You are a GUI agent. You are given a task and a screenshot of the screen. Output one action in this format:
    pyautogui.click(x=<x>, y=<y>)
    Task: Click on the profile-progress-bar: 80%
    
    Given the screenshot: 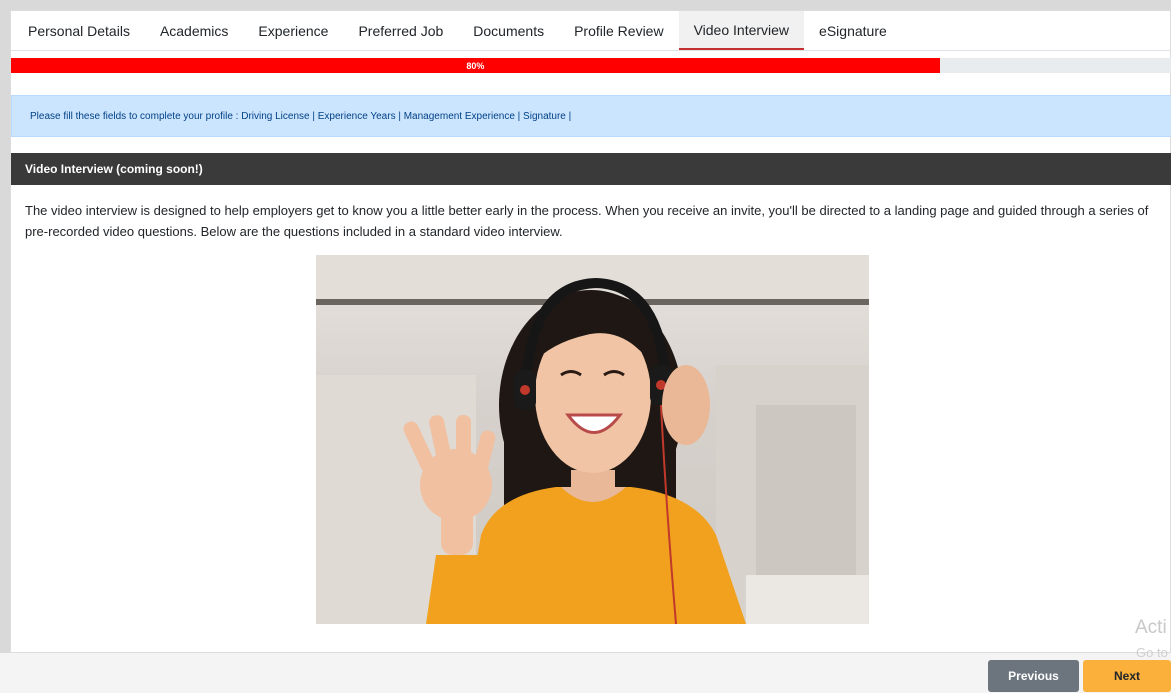 What is the action you would take?
    pyautogui.click(x=591, y=65)
    